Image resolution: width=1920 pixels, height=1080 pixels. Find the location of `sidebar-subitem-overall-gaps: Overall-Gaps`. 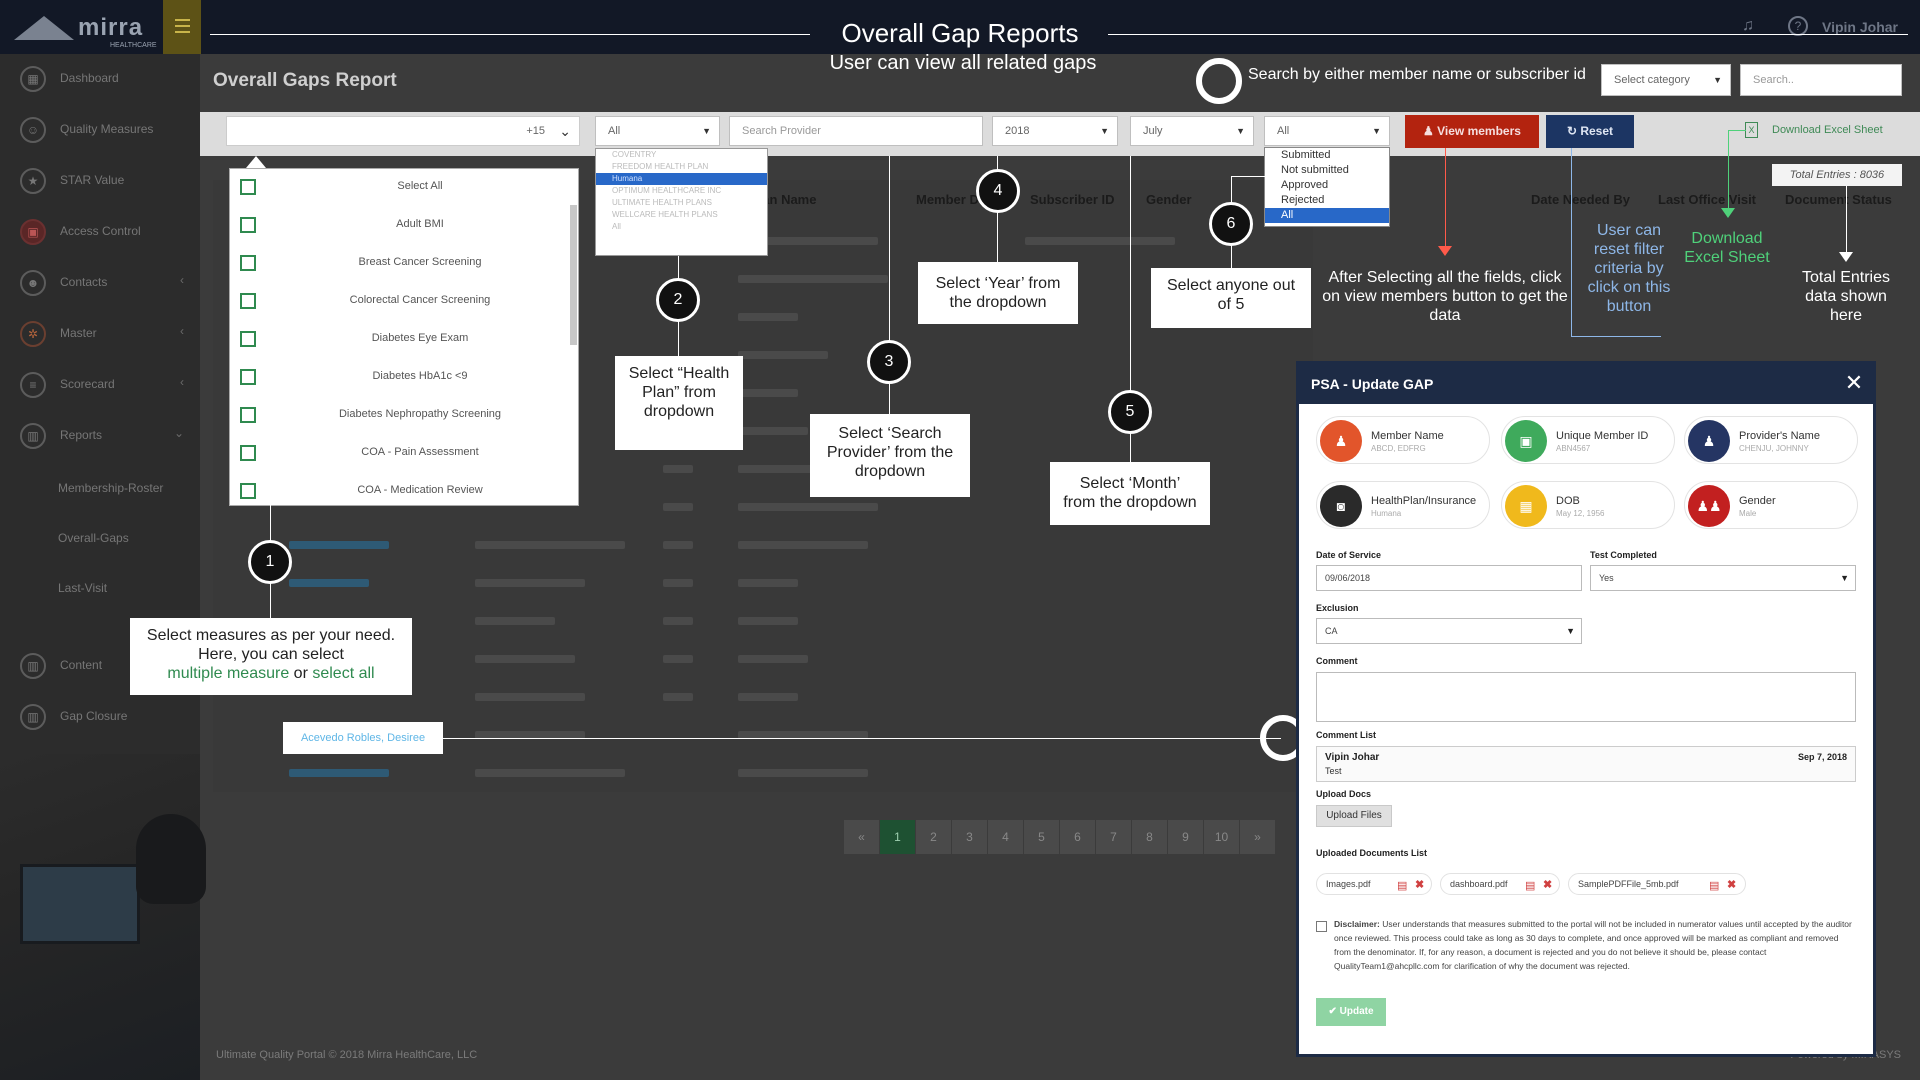

sidebar-subitem-overall-gaps: Overall-Gaps is located at coordinates (93, 538).